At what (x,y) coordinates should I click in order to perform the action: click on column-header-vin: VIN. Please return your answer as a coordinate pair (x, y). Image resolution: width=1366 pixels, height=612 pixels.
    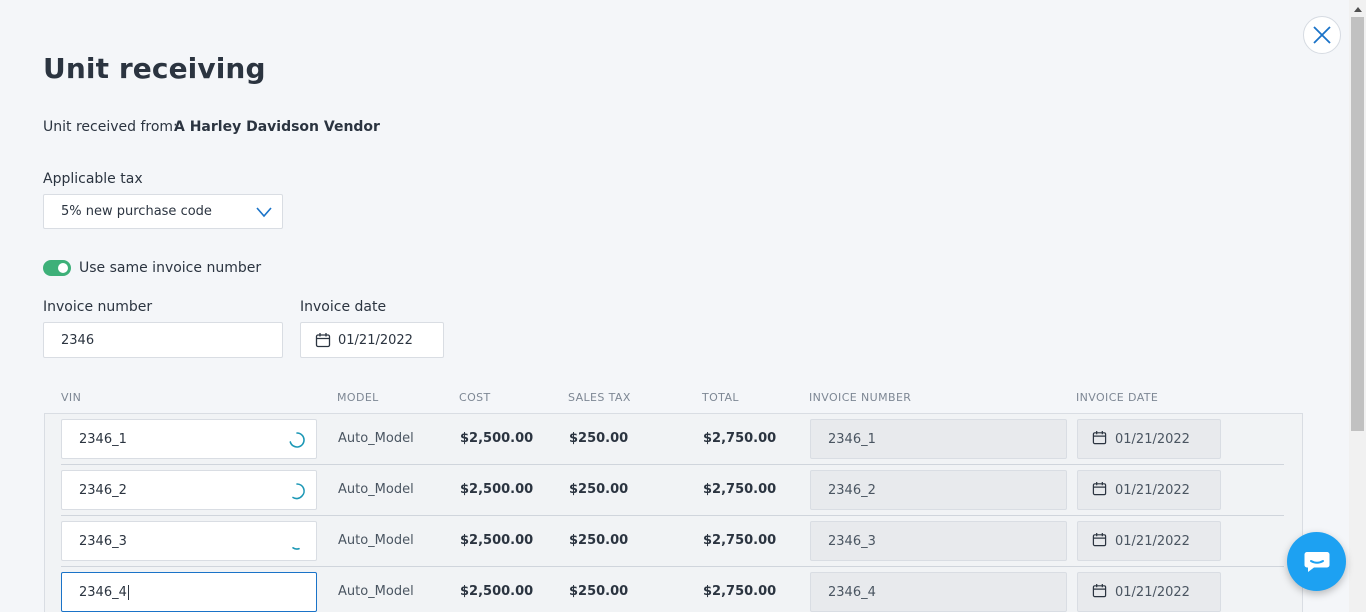
    Looking at the image, I should click on (71, 397).